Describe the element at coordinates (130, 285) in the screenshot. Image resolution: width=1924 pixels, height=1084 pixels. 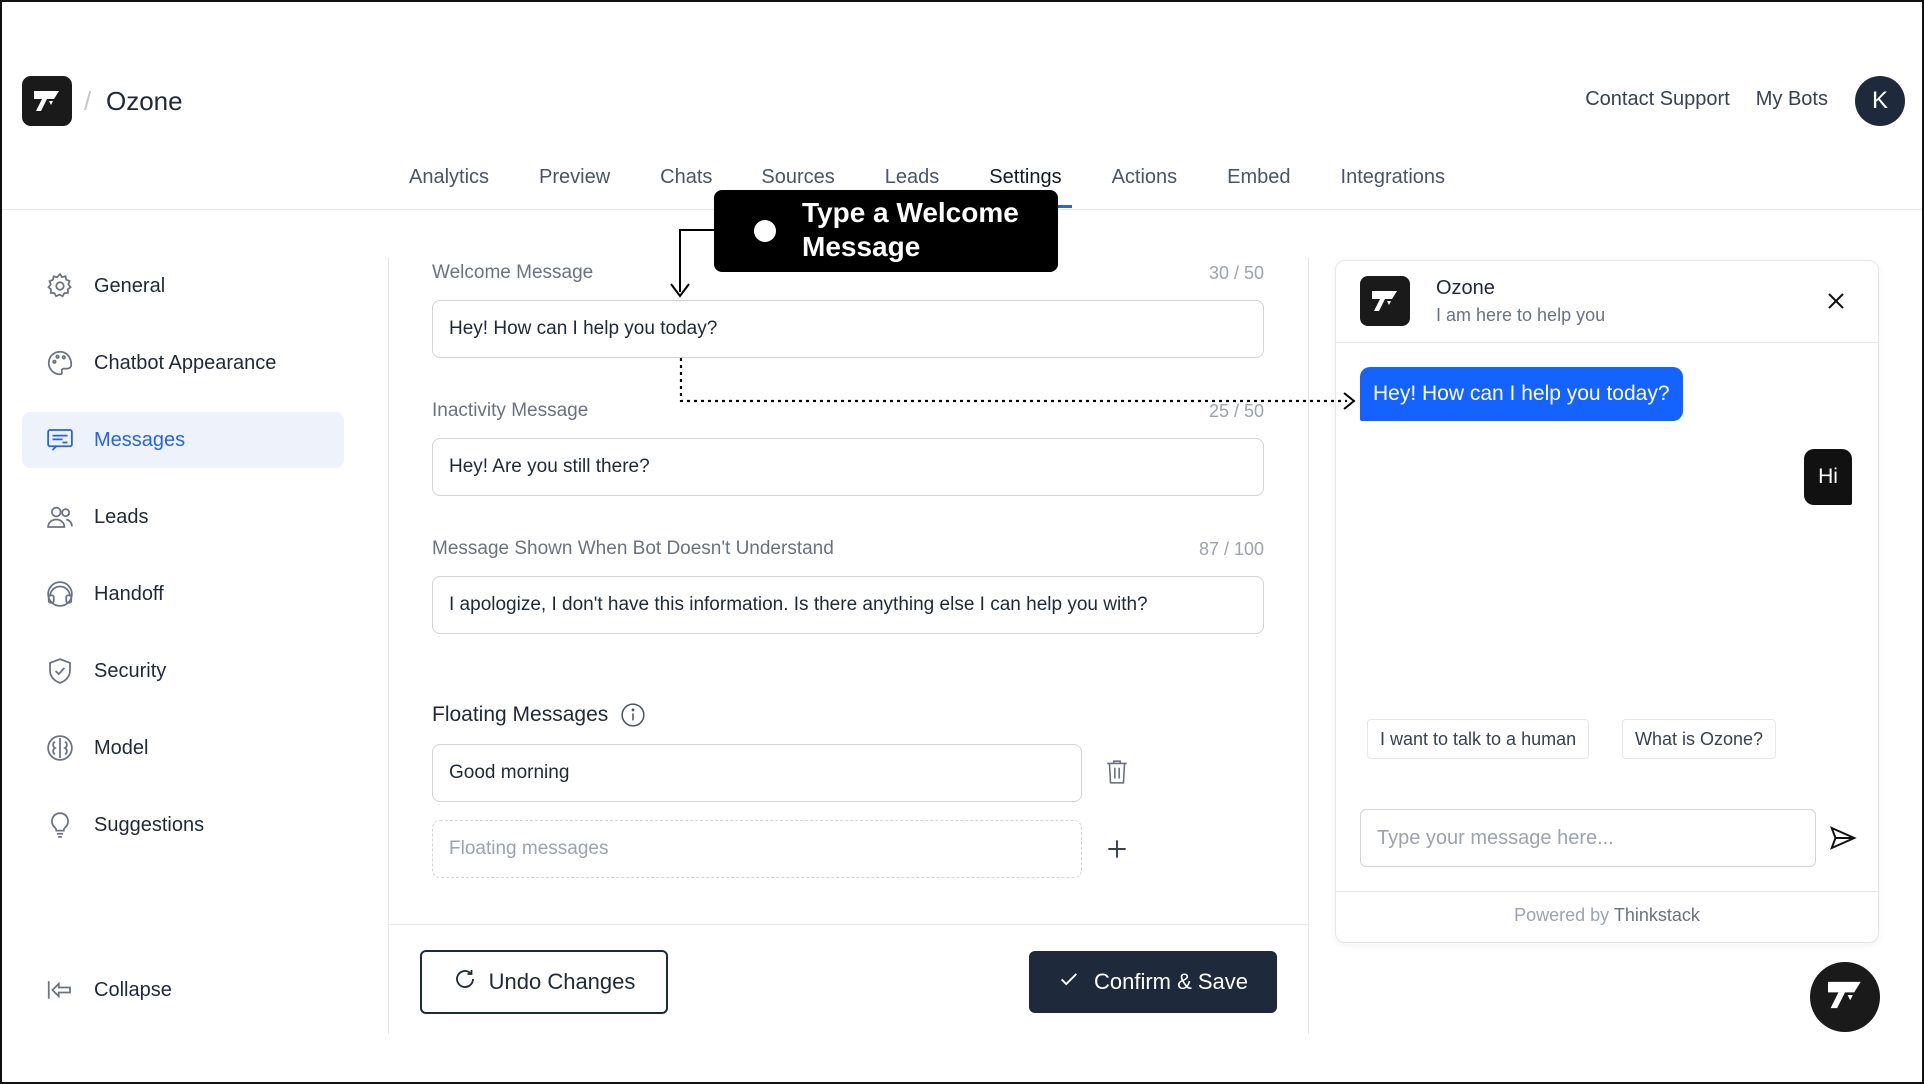
I see `sidebar-item-label: General` at that location.